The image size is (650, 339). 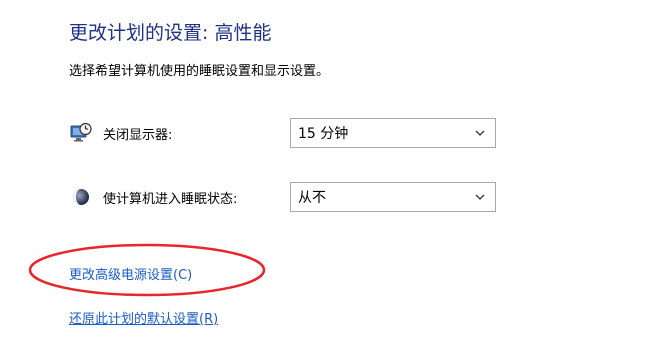 I want to click on sleep-select: 从不, so click(x=393, y=197).